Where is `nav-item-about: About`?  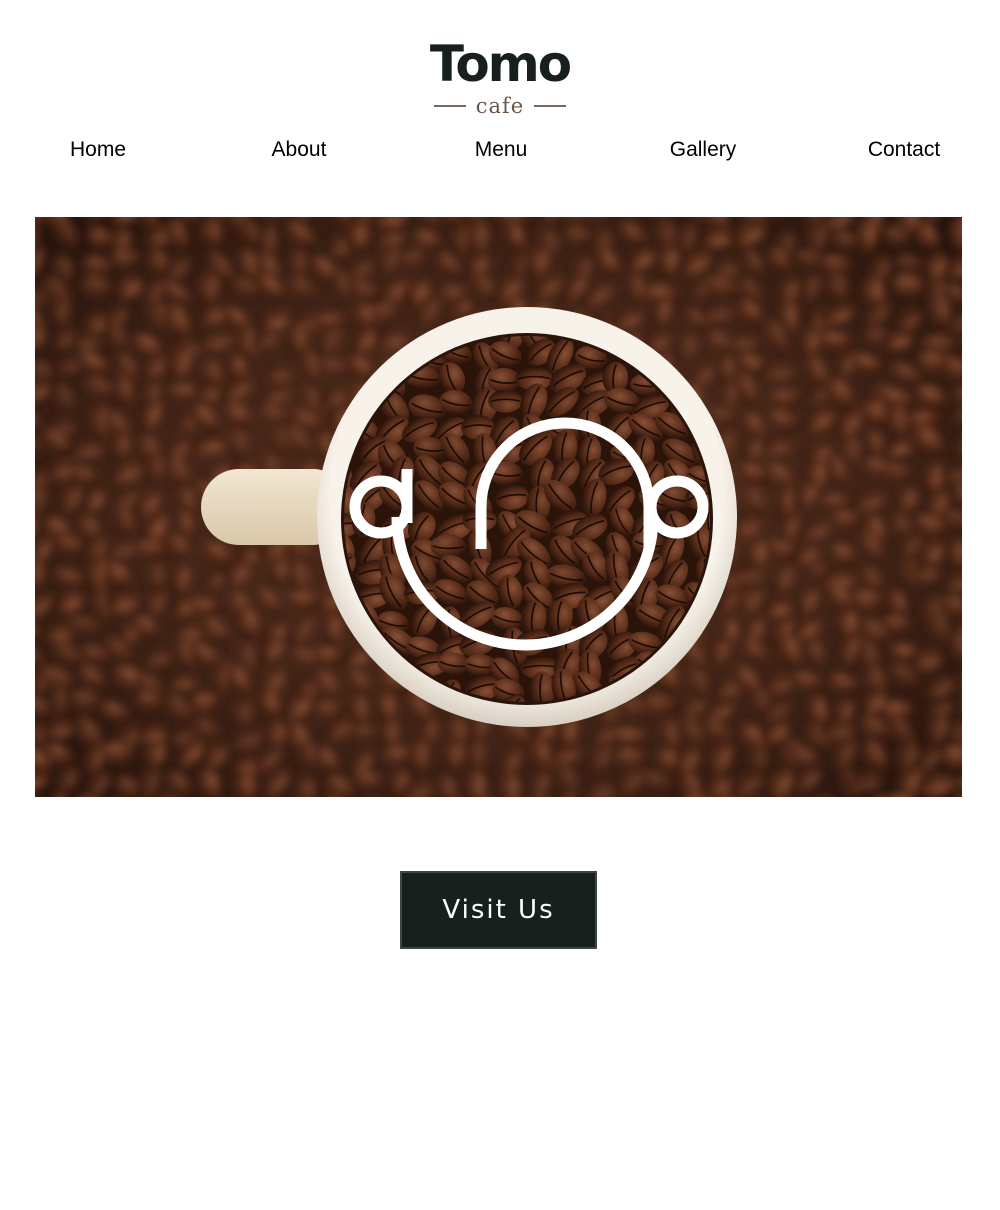
nav-item-about: About is located at coordinates (299, 150).